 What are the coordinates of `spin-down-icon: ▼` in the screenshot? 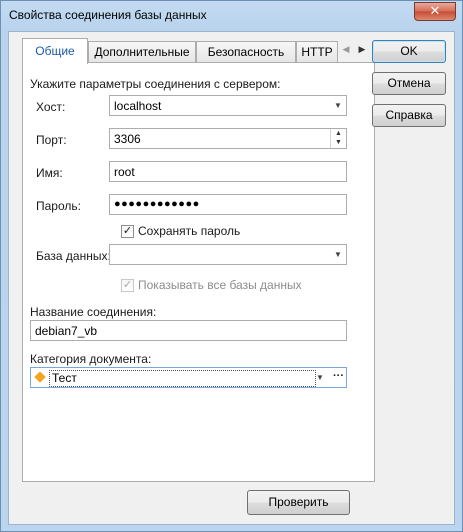 It's located at (338, 142).